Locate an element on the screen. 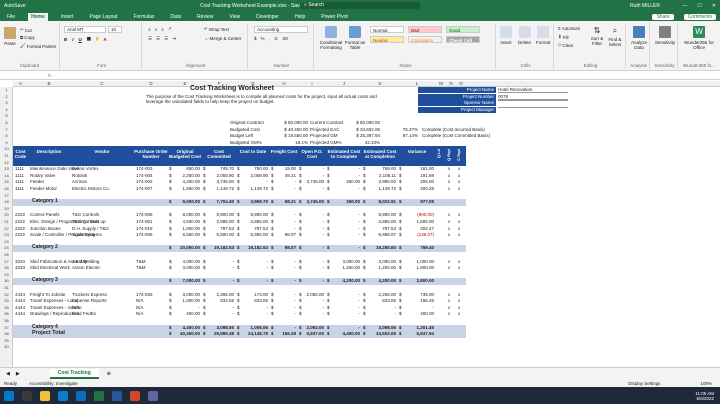  row-header: 34 is located at coordinates (6, 307).